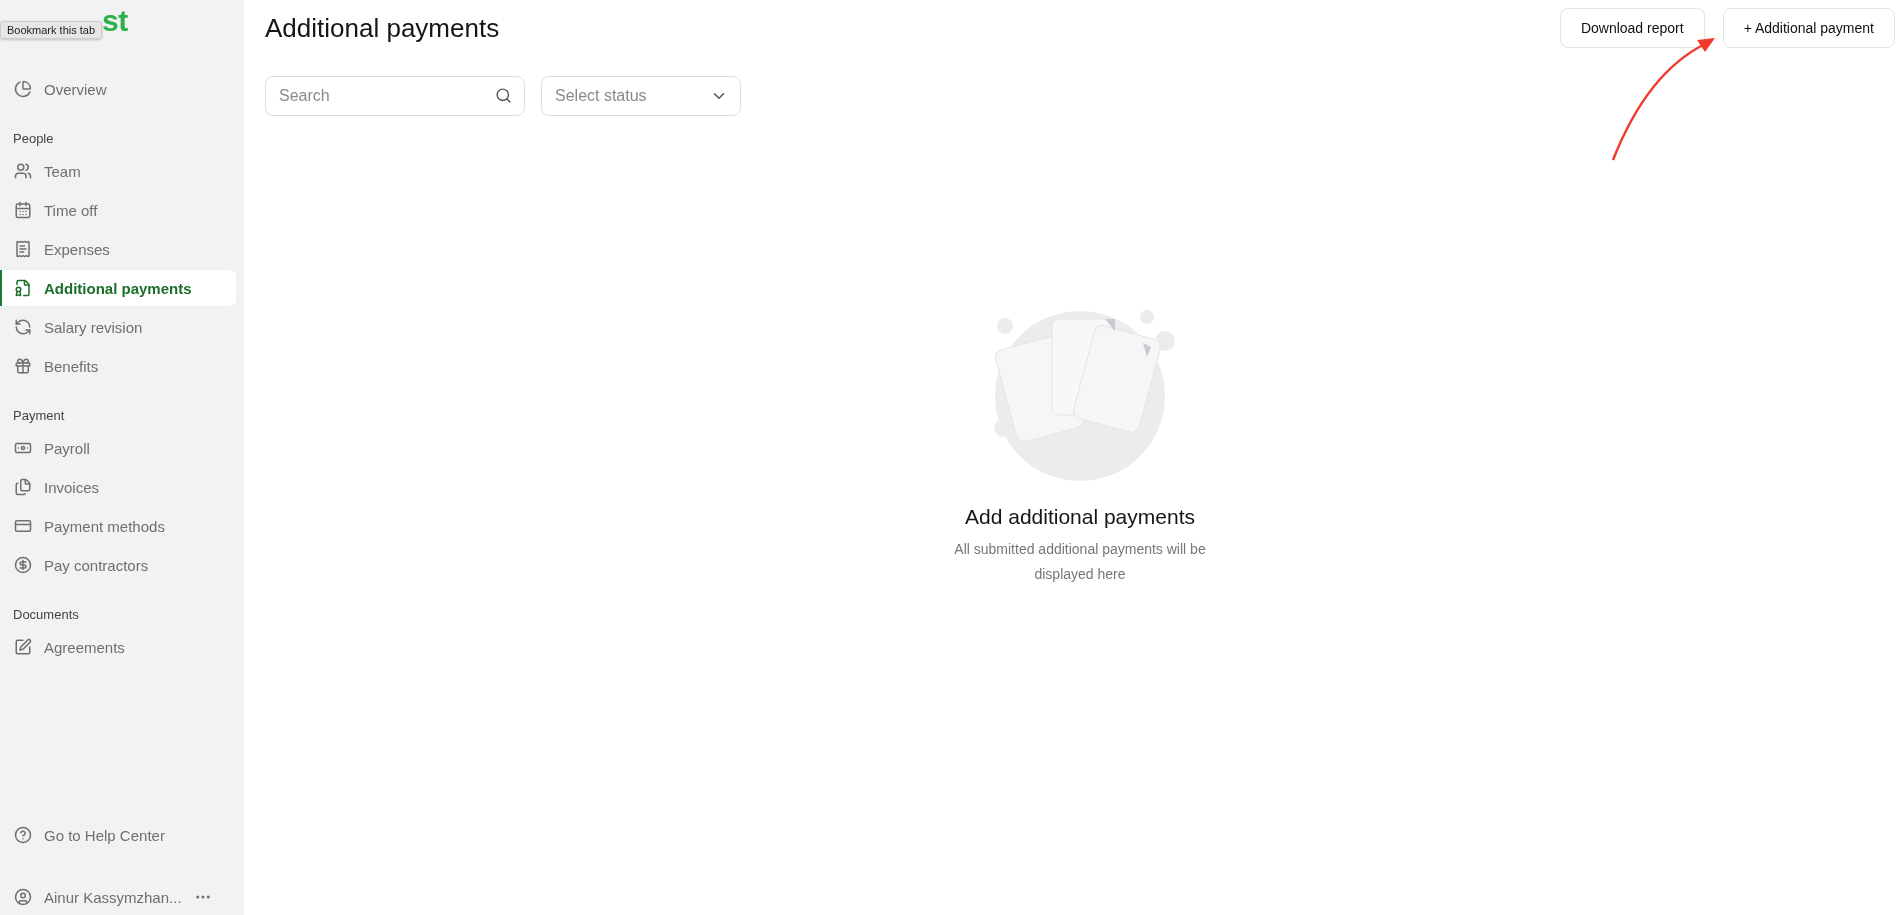 Image resolution: width=1903 pixels, height=915 pixels. What do you see at coordinates (1808, 28) in the screenshot?
I see `add-button: + Additional payment` at bounding box center [1808, 28].